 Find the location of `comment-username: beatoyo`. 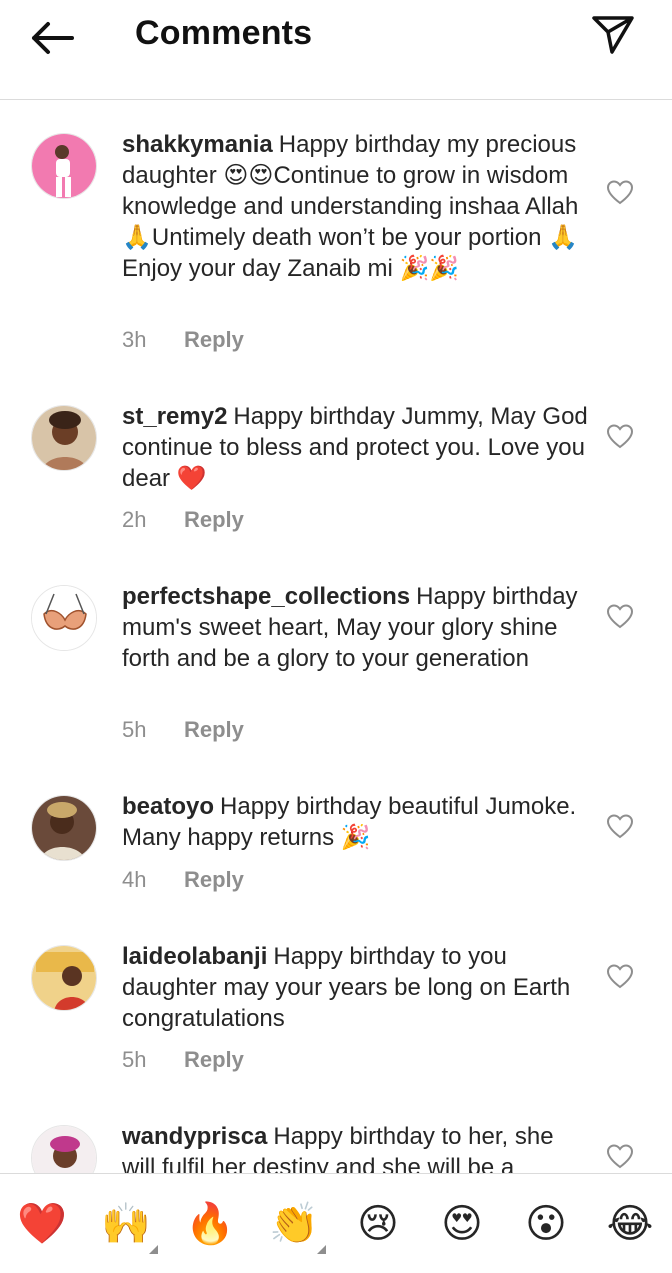

comment-username: beatoyo is located at coordinates (168, 806).